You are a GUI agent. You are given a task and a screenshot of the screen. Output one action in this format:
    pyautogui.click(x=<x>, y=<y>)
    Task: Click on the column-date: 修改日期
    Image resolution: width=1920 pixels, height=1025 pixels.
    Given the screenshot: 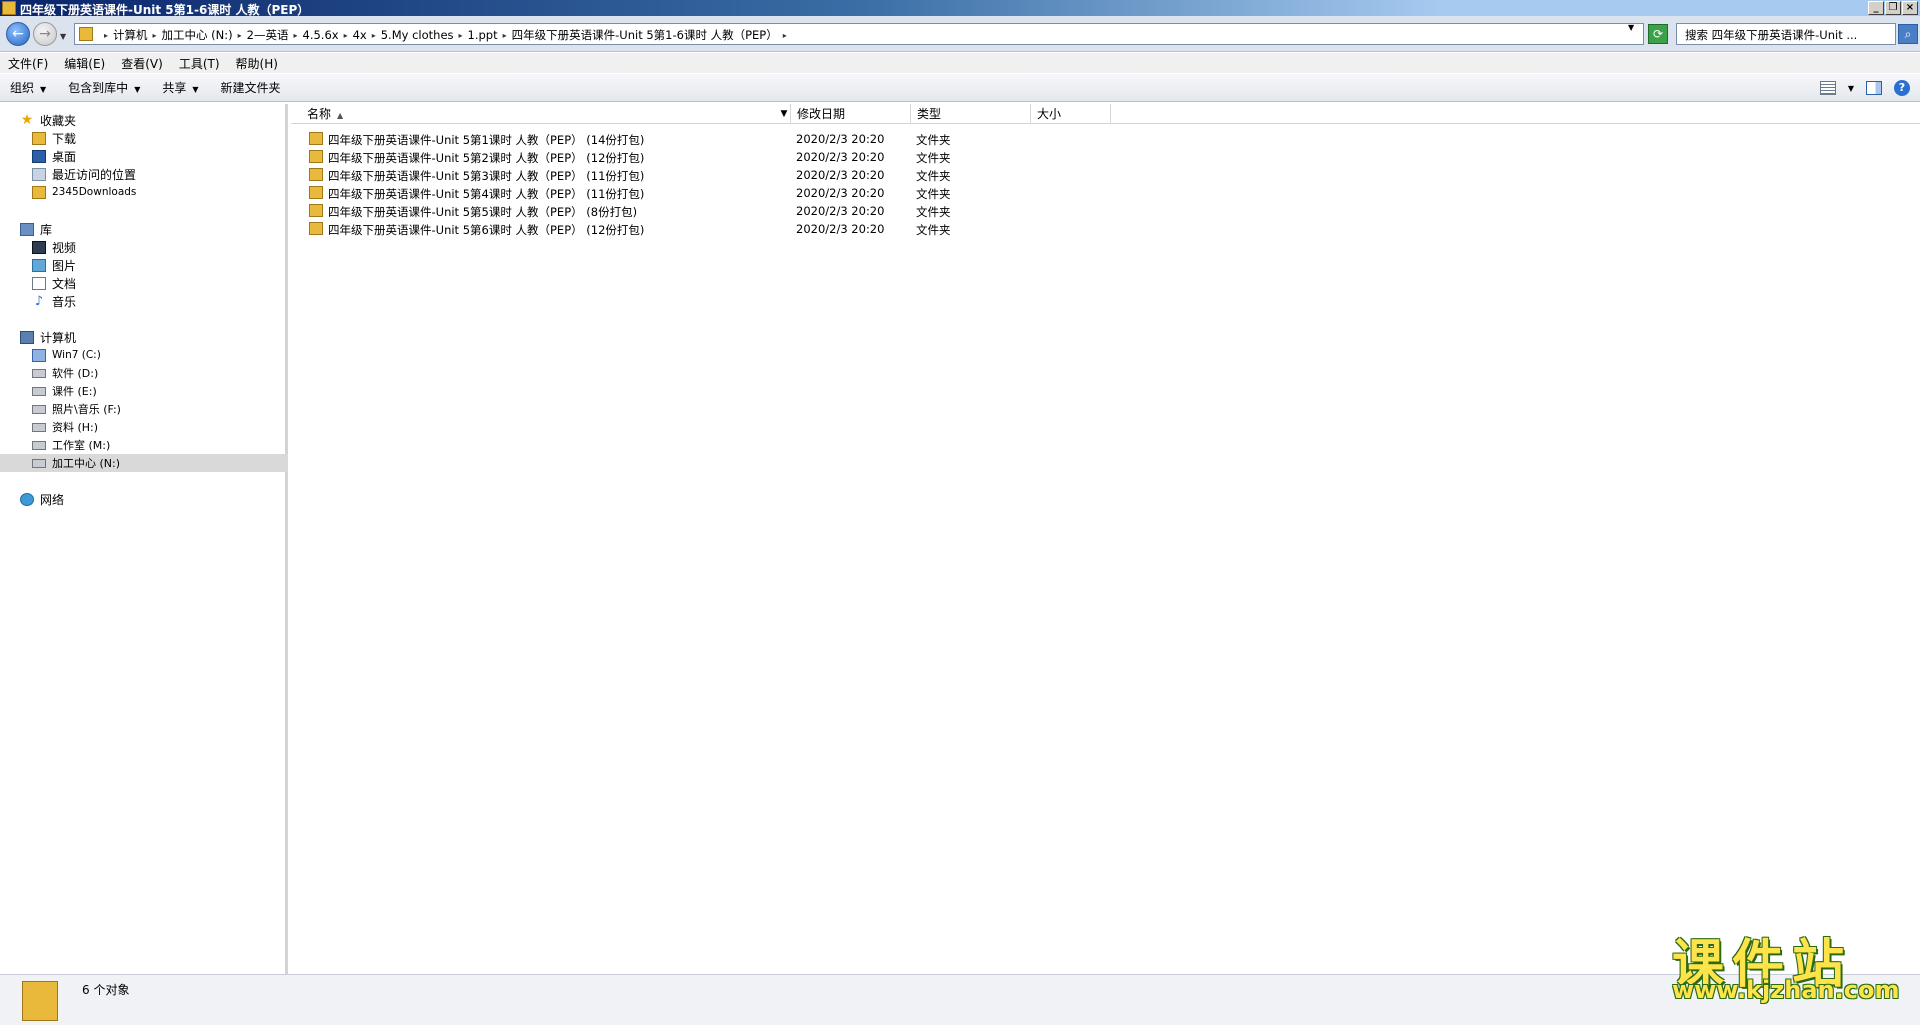 What is the action you would take?
    pyautogui.click(x=851, y=114)
    